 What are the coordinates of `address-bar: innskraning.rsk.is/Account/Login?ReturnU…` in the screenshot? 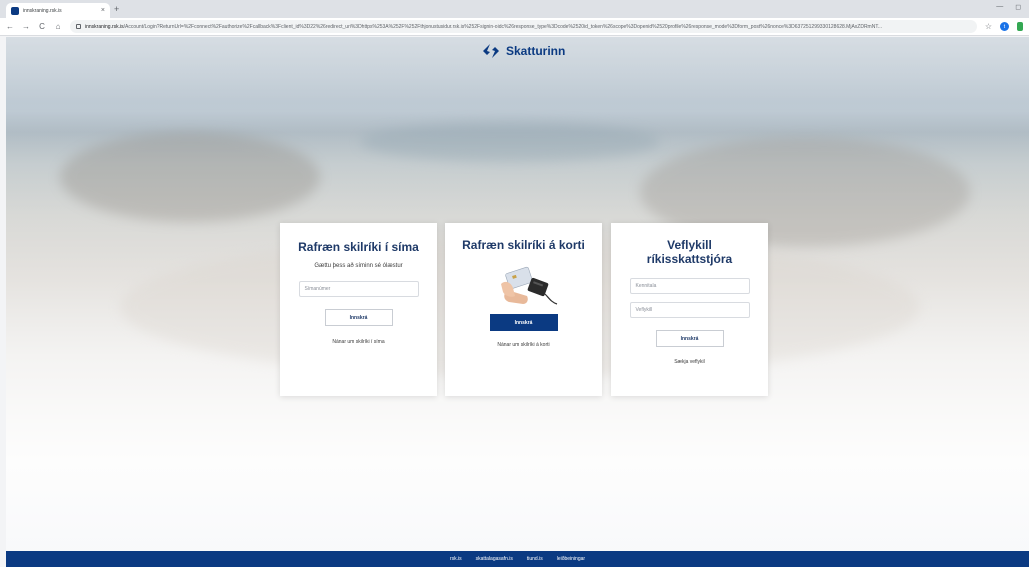 It's located at (523, 26).